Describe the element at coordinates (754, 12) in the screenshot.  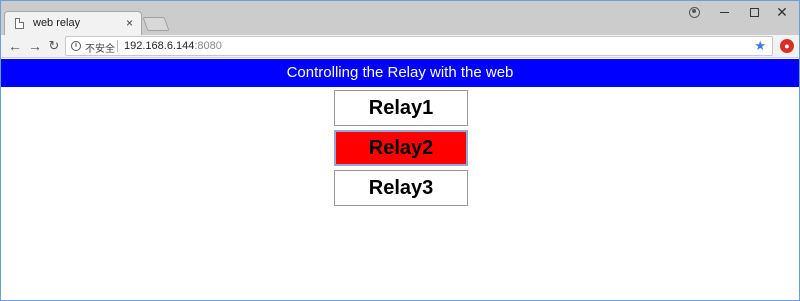
I see `maximize-icon` at that location.